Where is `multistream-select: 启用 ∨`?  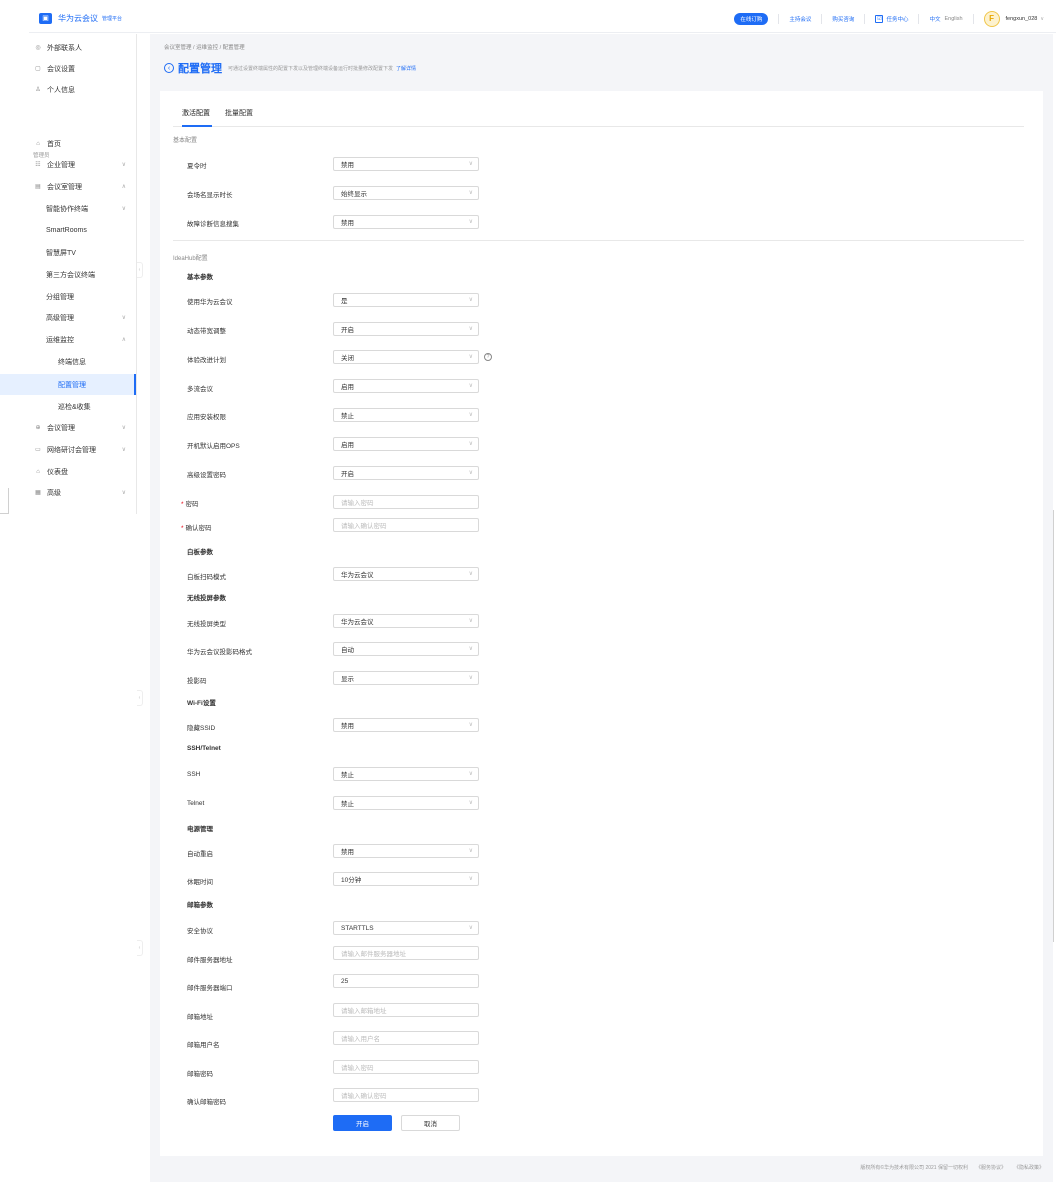 multistream-select: 启用 ∨ is located at coordinates (406, 386).